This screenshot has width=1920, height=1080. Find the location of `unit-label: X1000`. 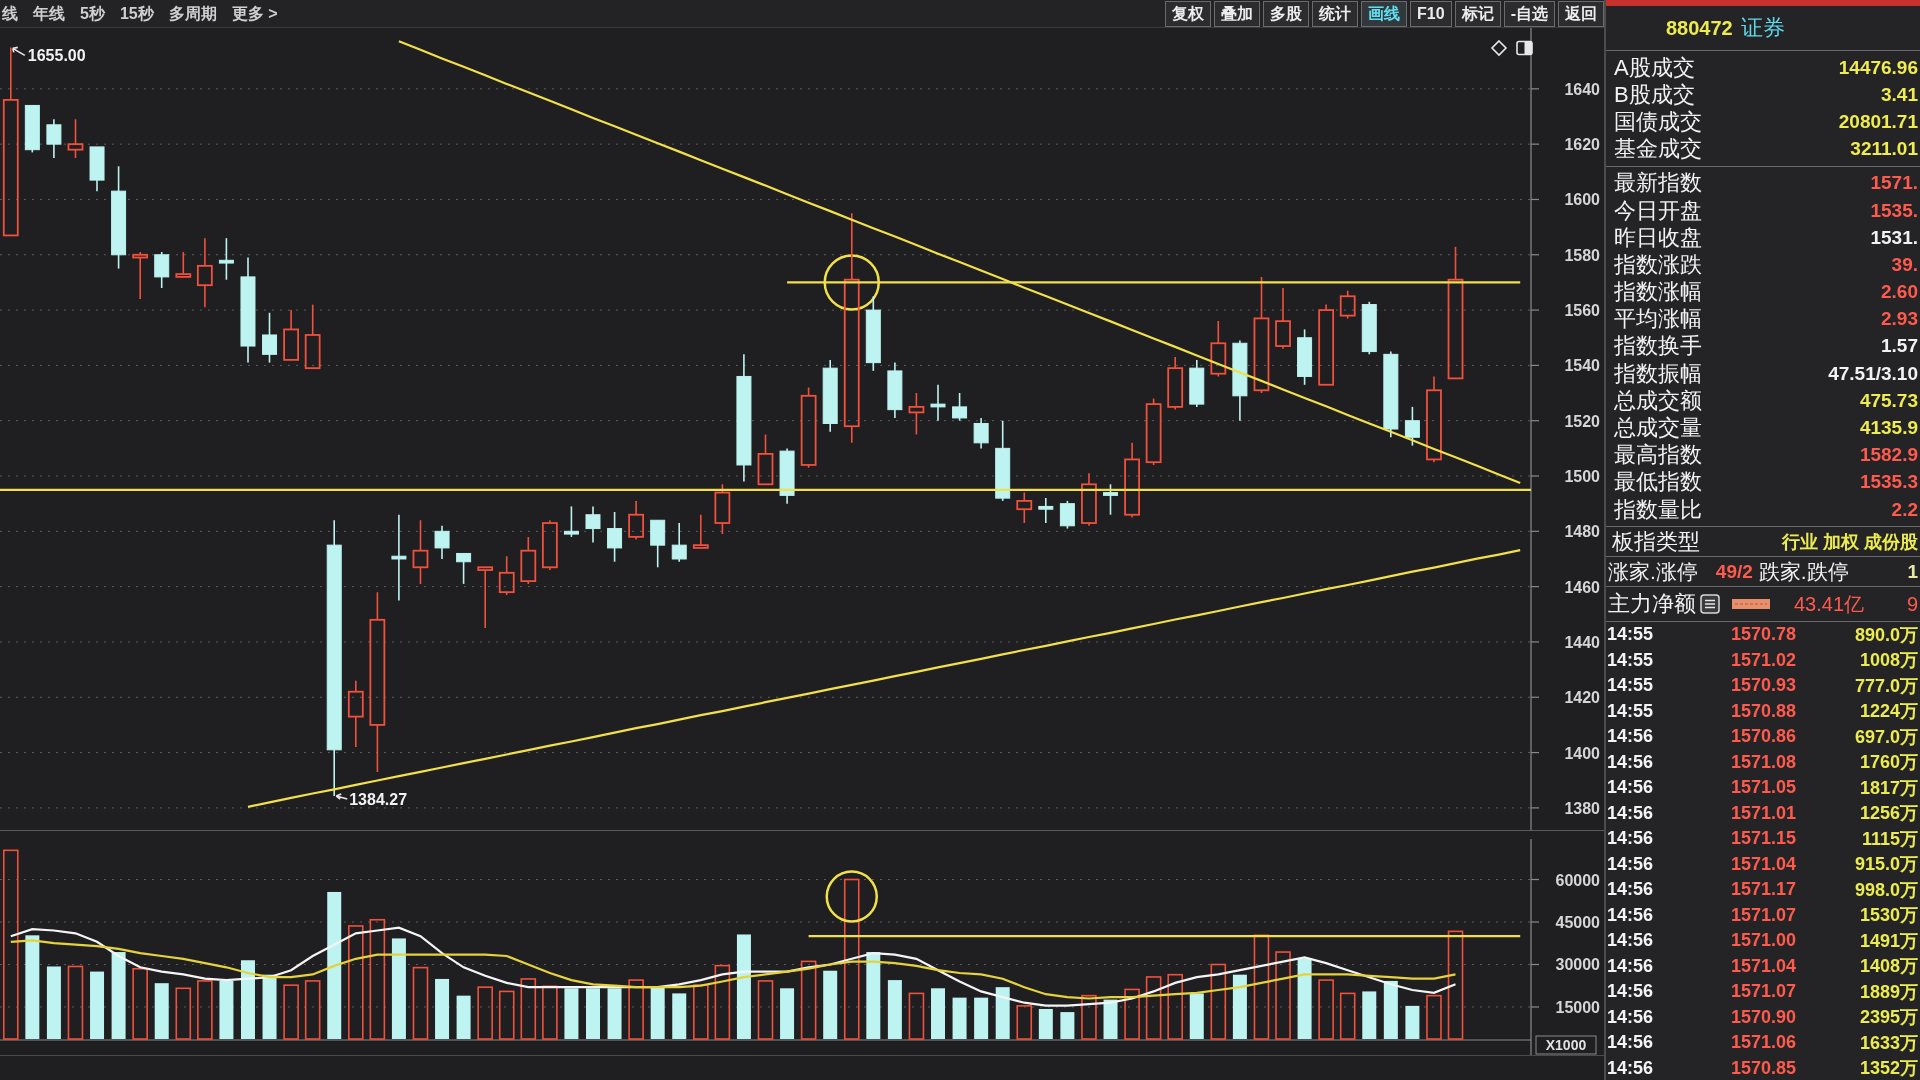

unit-label: X1000 is located at coordinates (1566, 1045).